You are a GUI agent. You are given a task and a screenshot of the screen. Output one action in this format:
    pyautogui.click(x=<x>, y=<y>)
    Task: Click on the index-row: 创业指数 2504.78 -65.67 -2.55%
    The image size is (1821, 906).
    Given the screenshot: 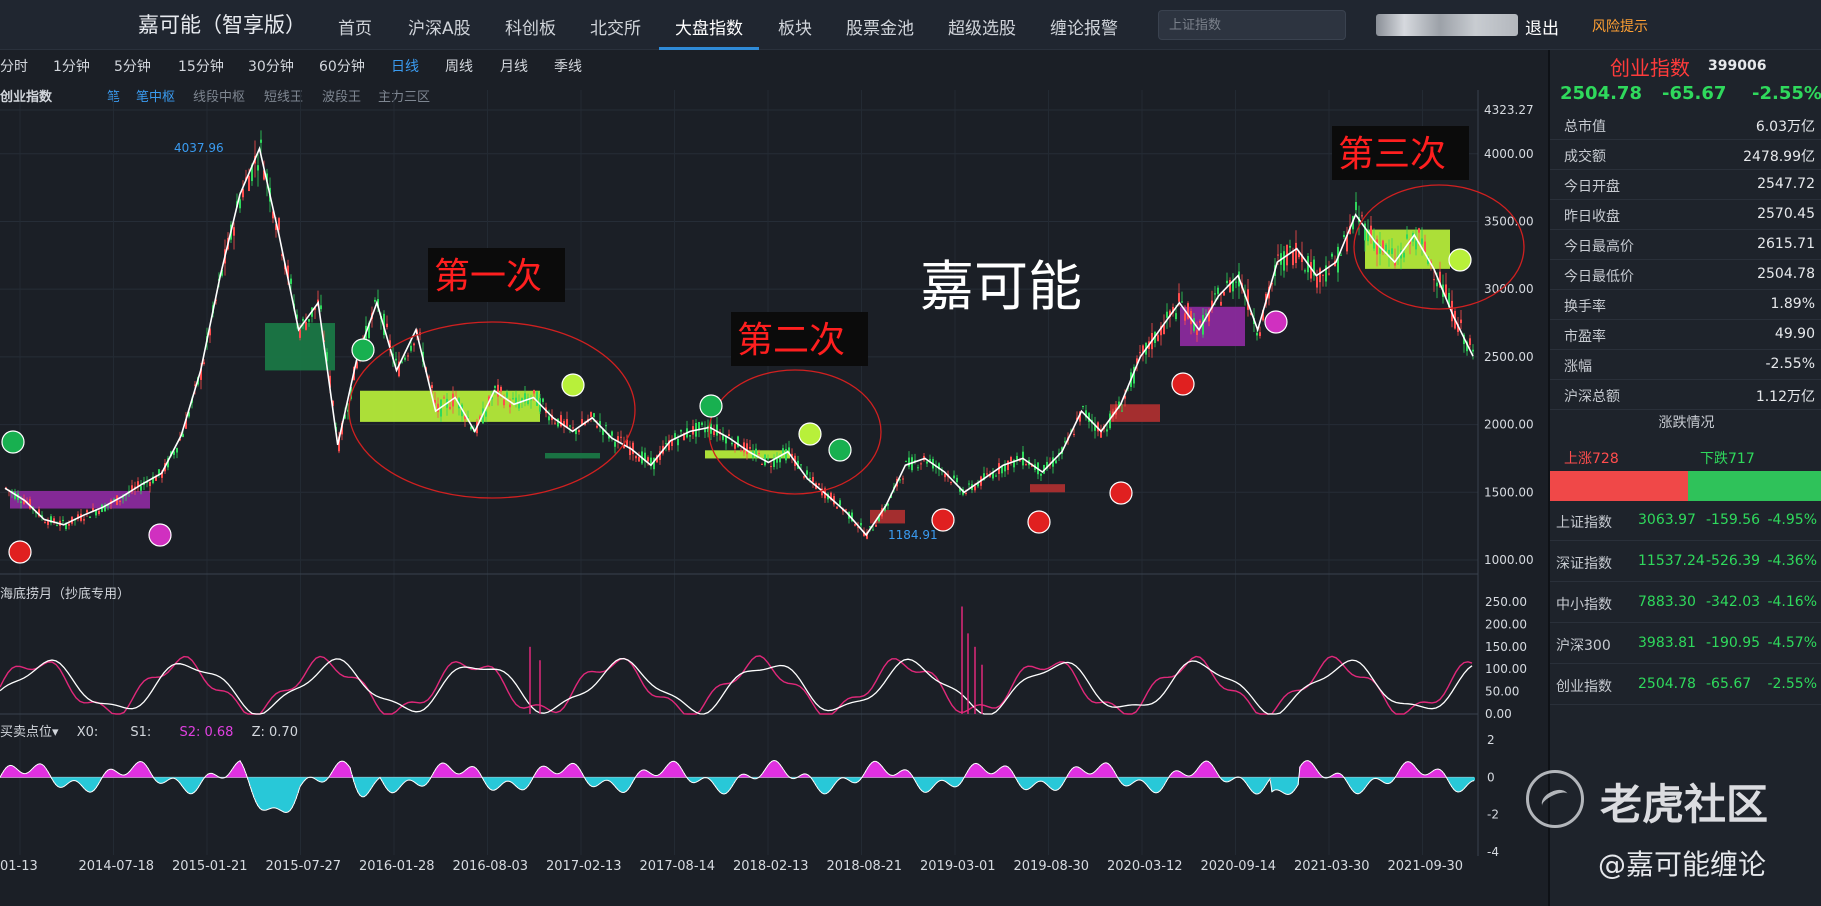 What is the action you would take?
    pyautogui.click(x=1685, y=685)
    